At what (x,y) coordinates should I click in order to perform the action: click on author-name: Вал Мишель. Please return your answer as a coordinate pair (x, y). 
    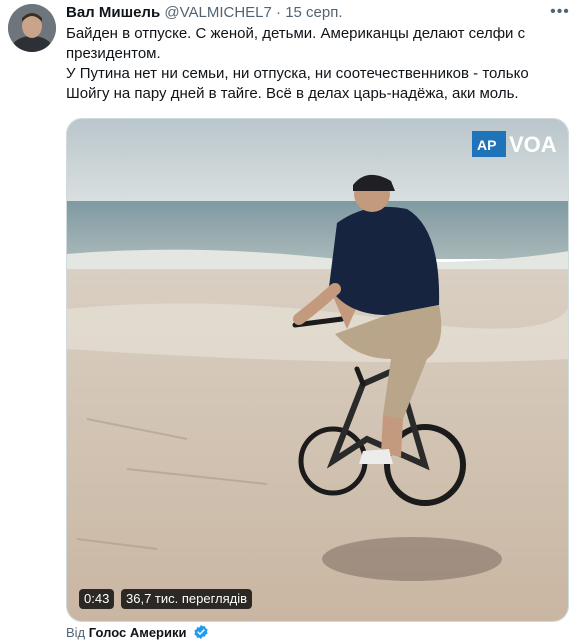
    Looking at the image, I should click on (113, 12).